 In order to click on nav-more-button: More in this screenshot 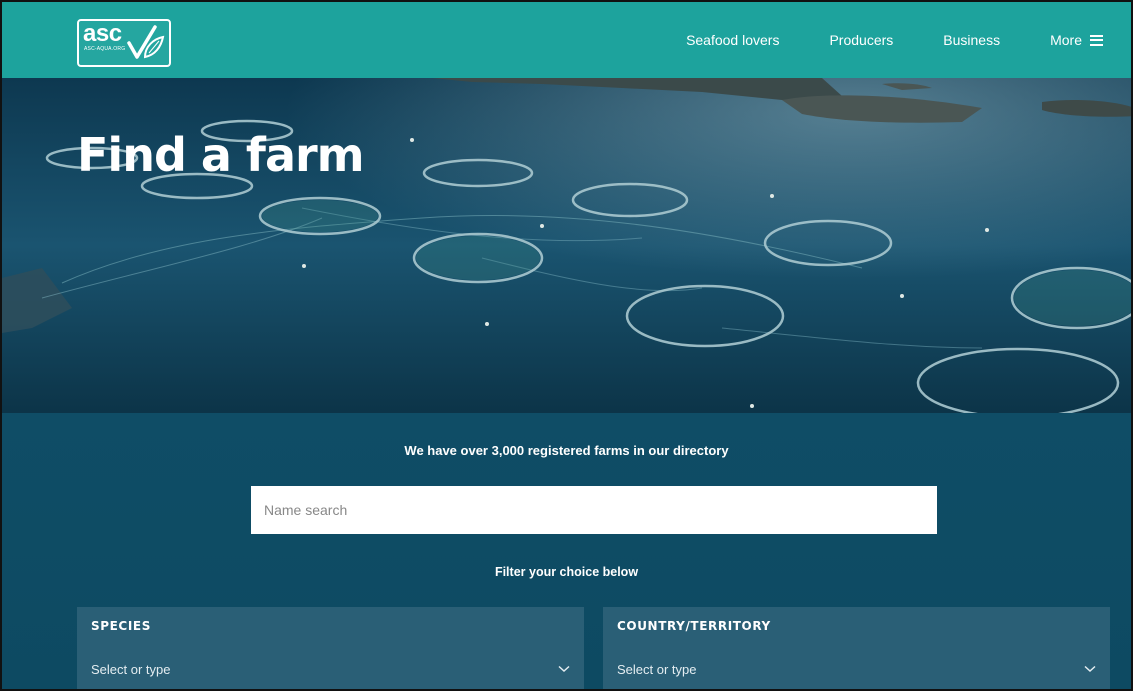, I will do `click(1076, 40)`.